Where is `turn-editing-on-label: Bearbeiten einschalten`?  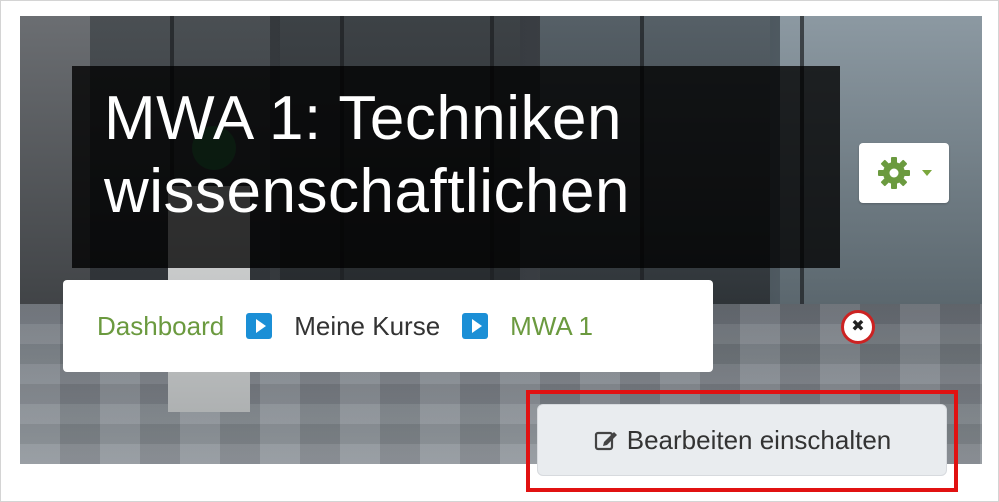 turn-editing-on-label: Bearbeiten einschalten is located at coordinates (759, 439).